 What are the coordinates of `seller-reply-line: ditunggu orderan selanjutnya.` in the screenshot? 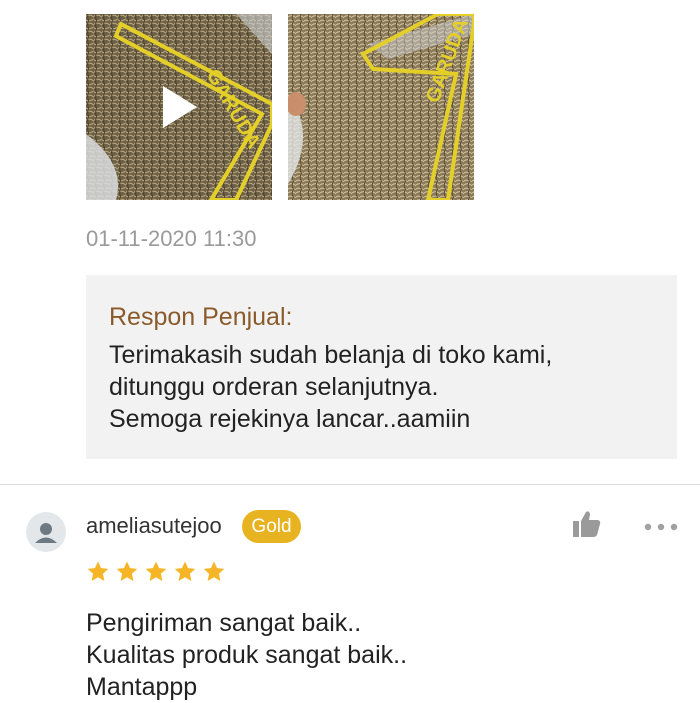 It's located at (274, 387).